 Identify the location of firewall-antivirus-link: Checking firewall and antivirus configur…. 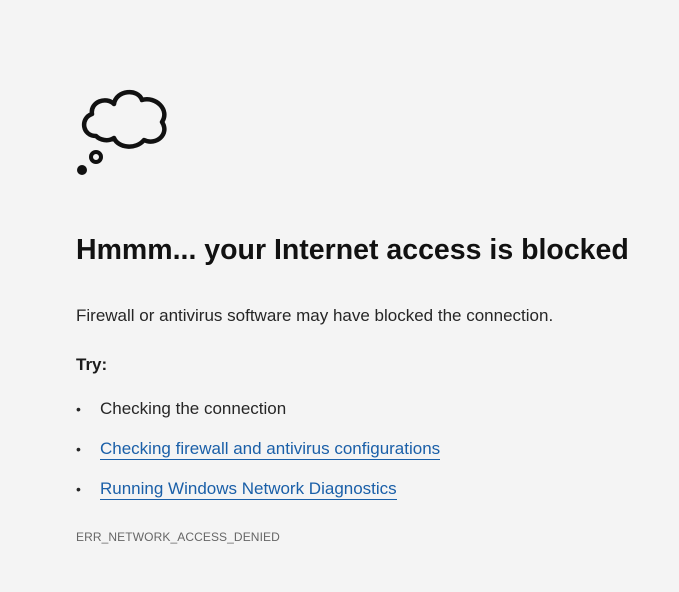
(270, 449).